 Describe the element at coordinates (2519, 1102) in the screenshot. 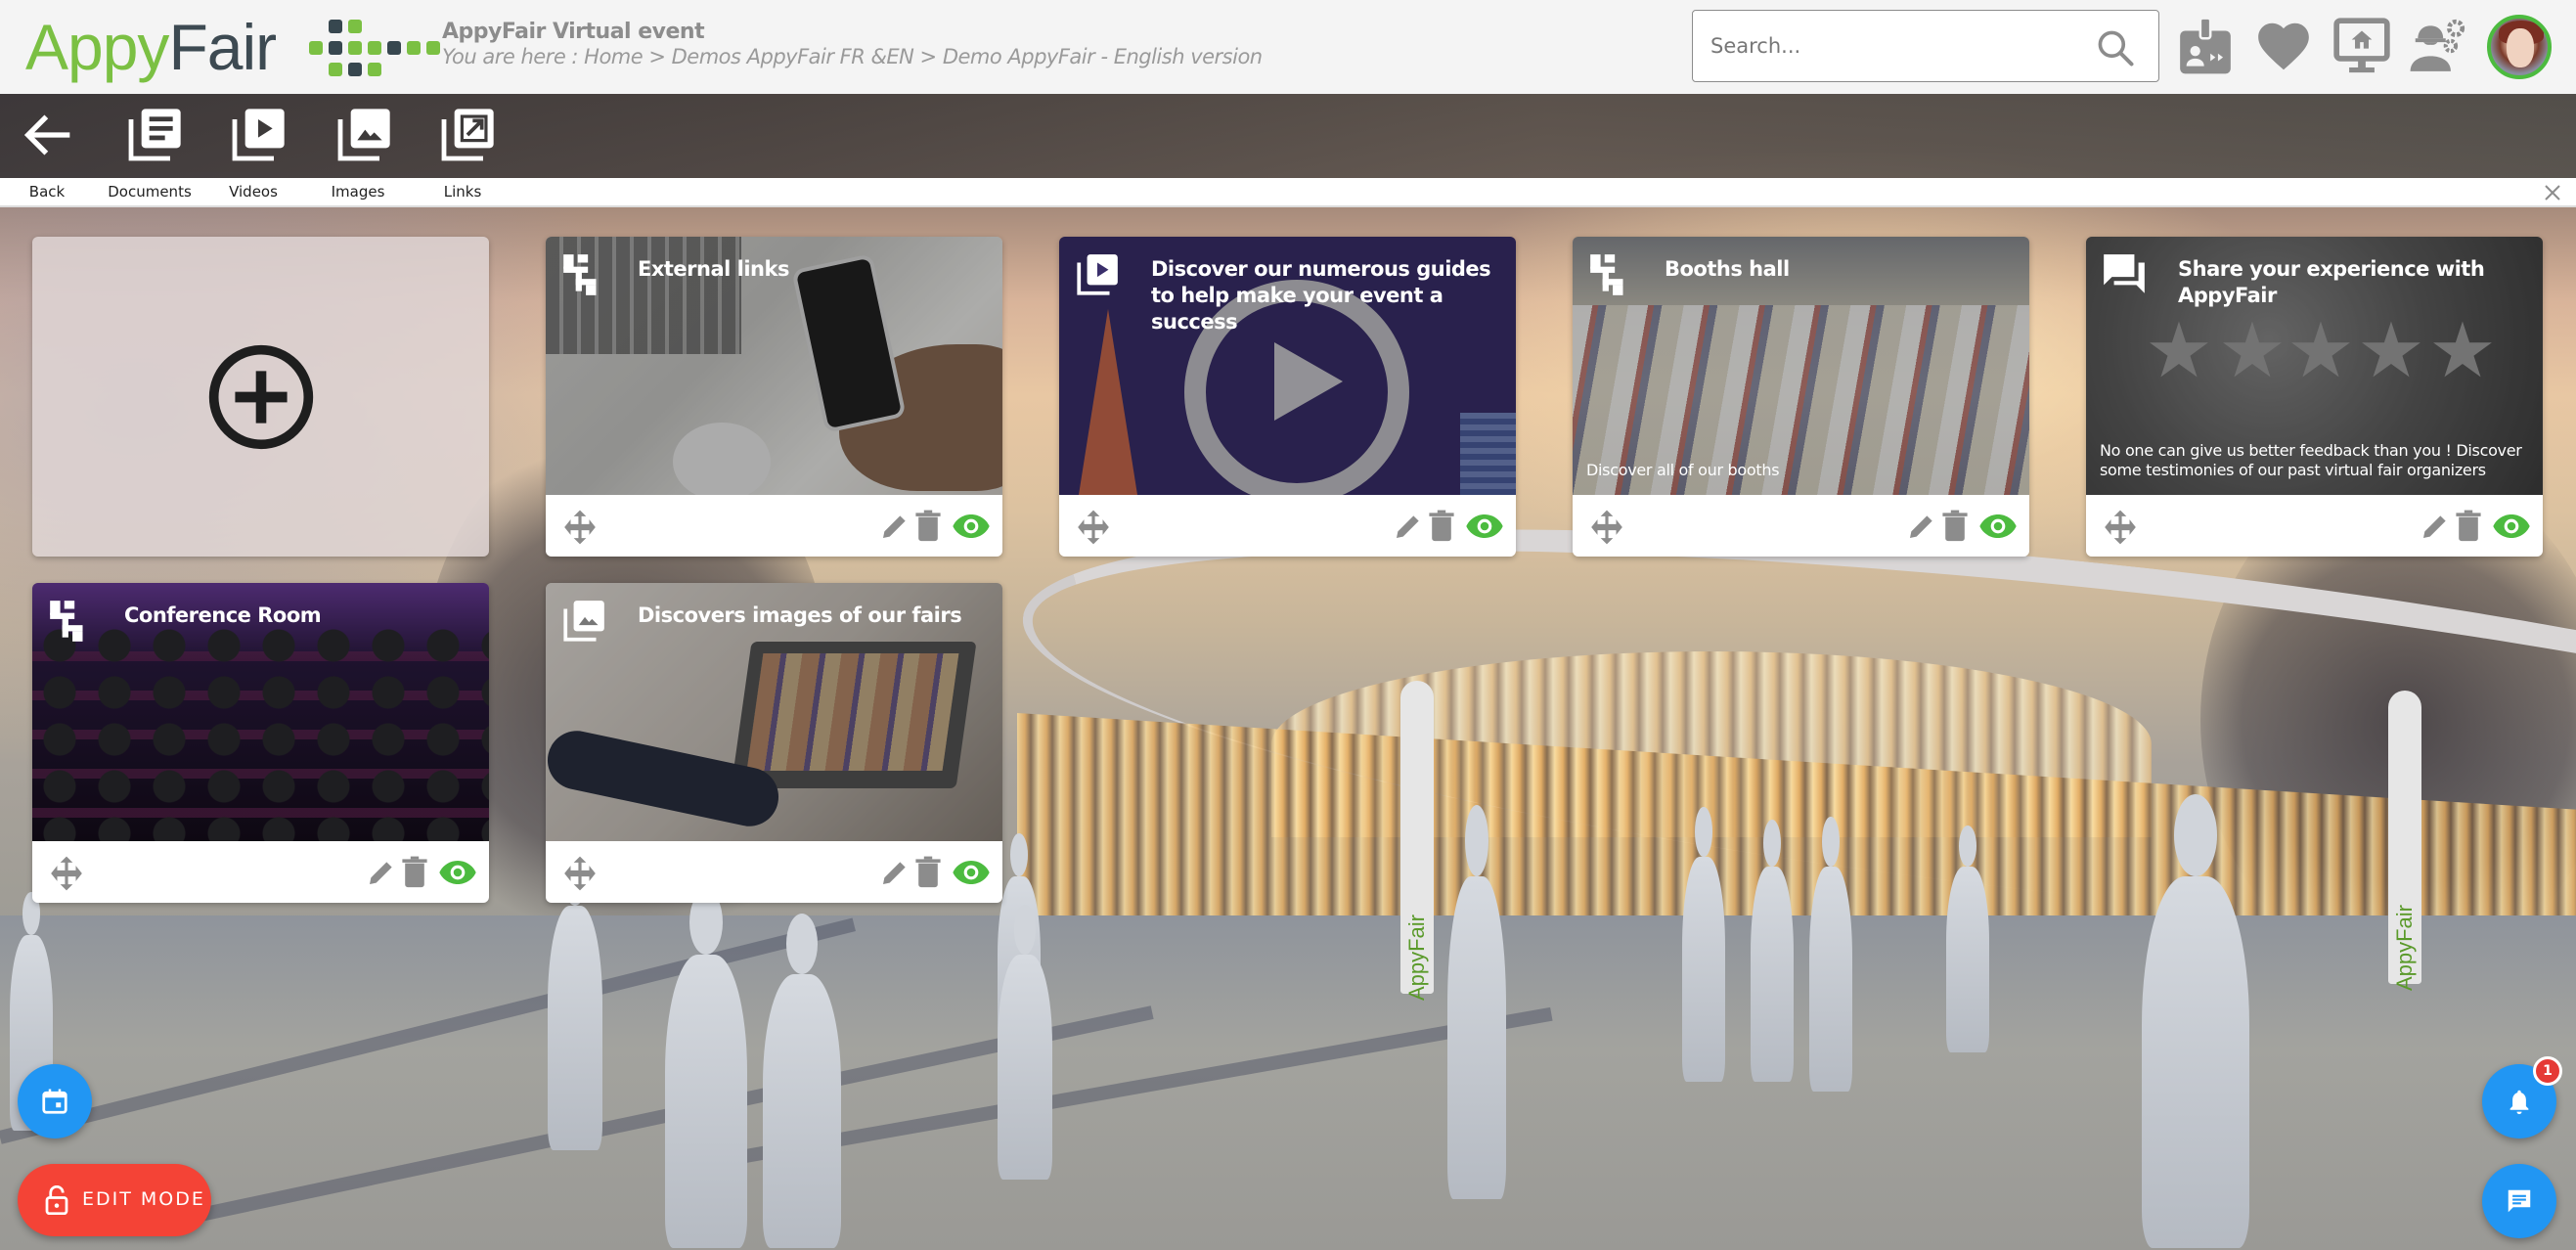

I see `bell-icon` at that location.